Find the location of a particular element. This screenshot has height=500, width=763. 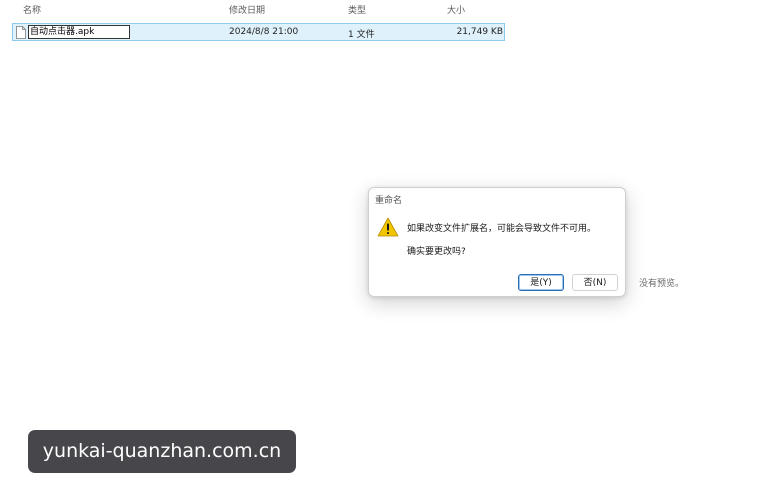

file-date-modified: 2024/8/8 21:00 is located at coordinates (264, 32).